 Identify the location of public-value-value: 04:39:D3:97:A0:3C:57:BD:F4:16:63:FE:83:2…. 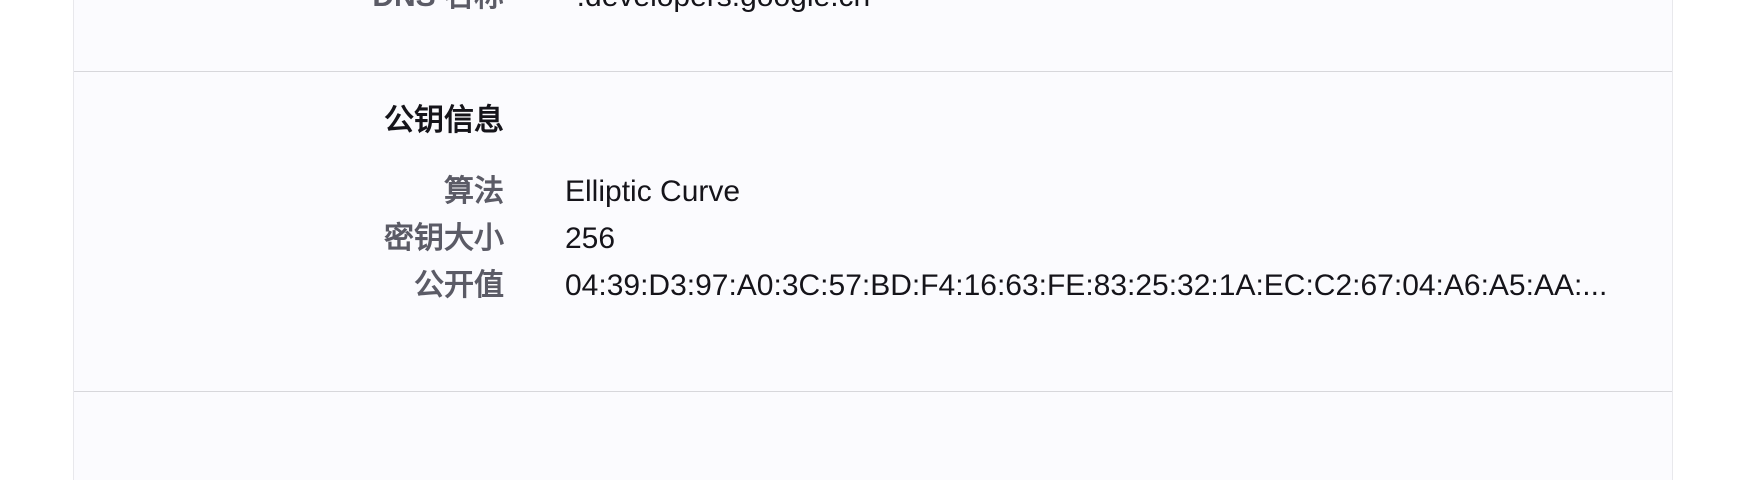
(1086, 285).